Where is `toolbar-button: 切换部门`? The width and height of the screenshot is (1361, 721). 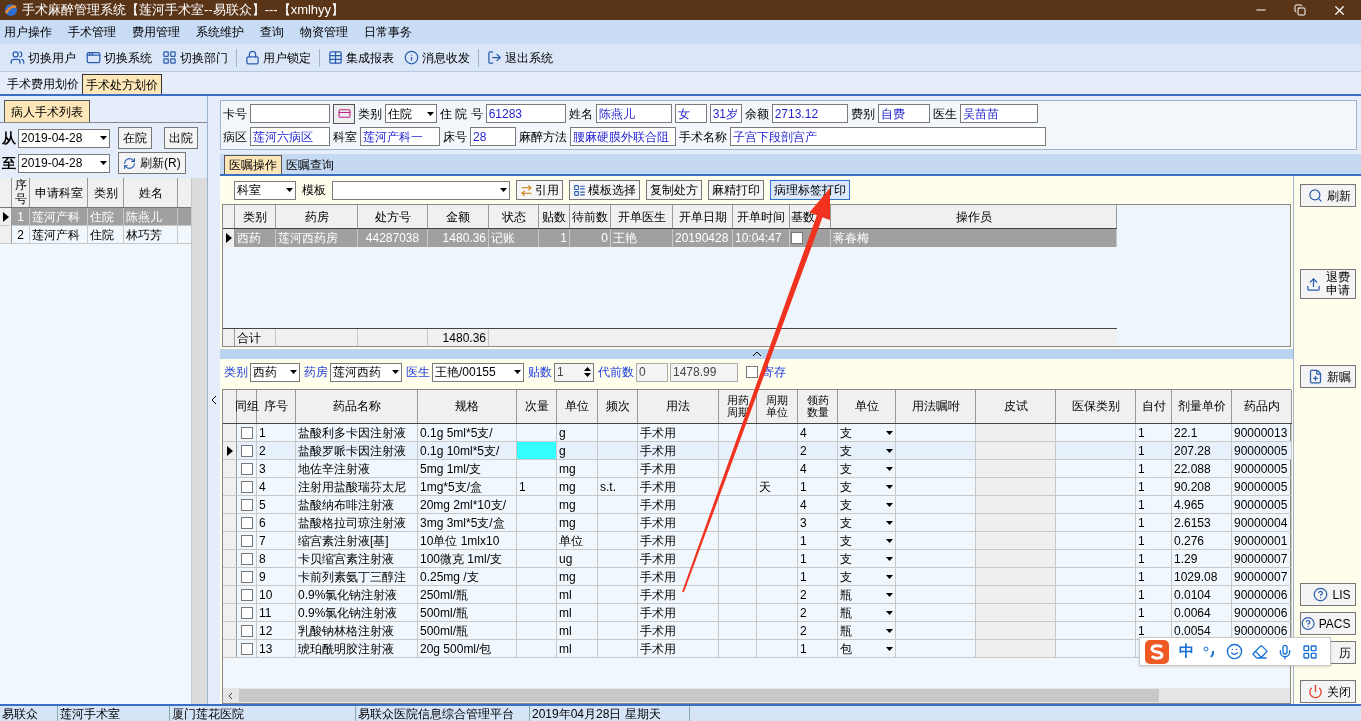 toolbar-button: 切换部门 is located at coordinates (195, 57).